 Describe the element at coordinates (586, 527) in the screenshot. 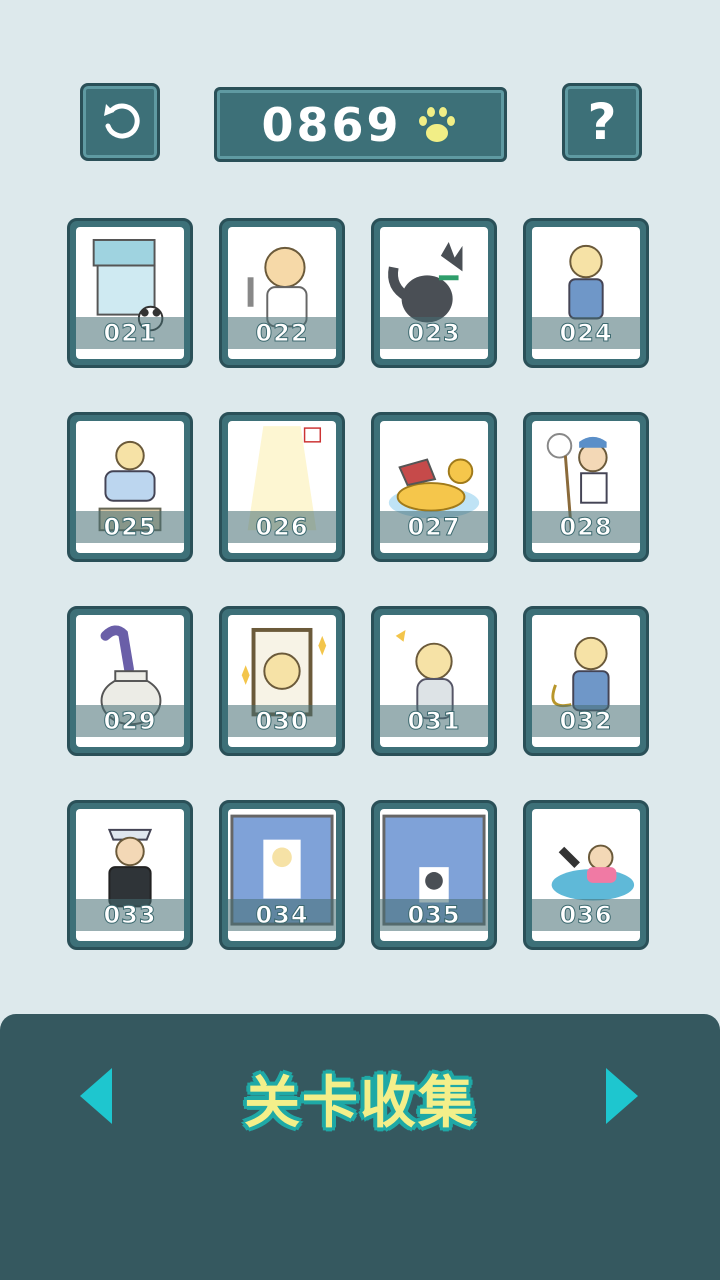

I see `level-number: 028` at that location.